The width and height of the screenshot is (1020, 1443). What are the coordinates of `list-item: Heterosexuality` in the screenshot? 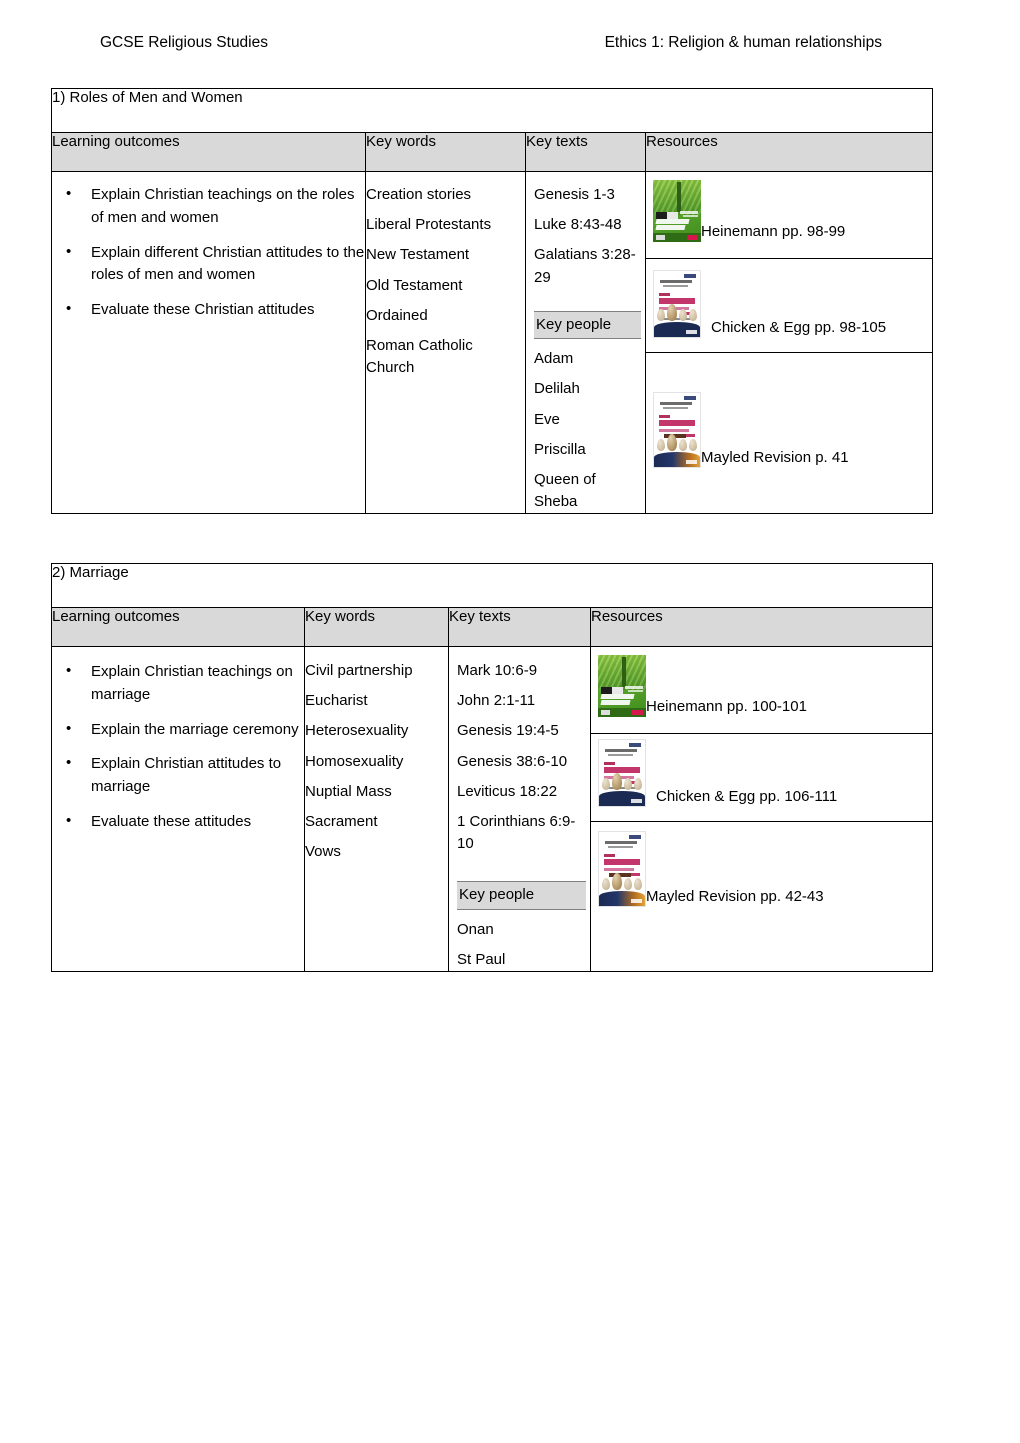 It's located at (357, 731).